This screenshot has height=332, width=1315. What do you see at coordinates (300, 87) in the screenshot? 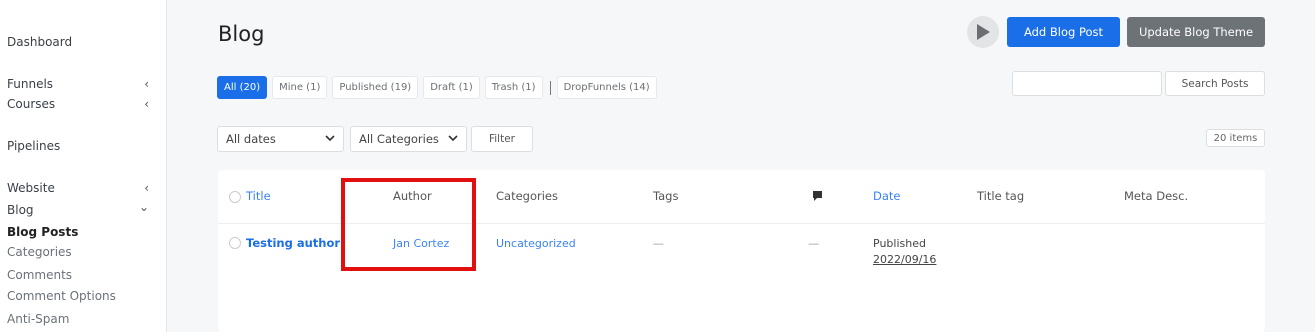
I see `tab-mine: Mine (1)` at bounding box center [300, 87].